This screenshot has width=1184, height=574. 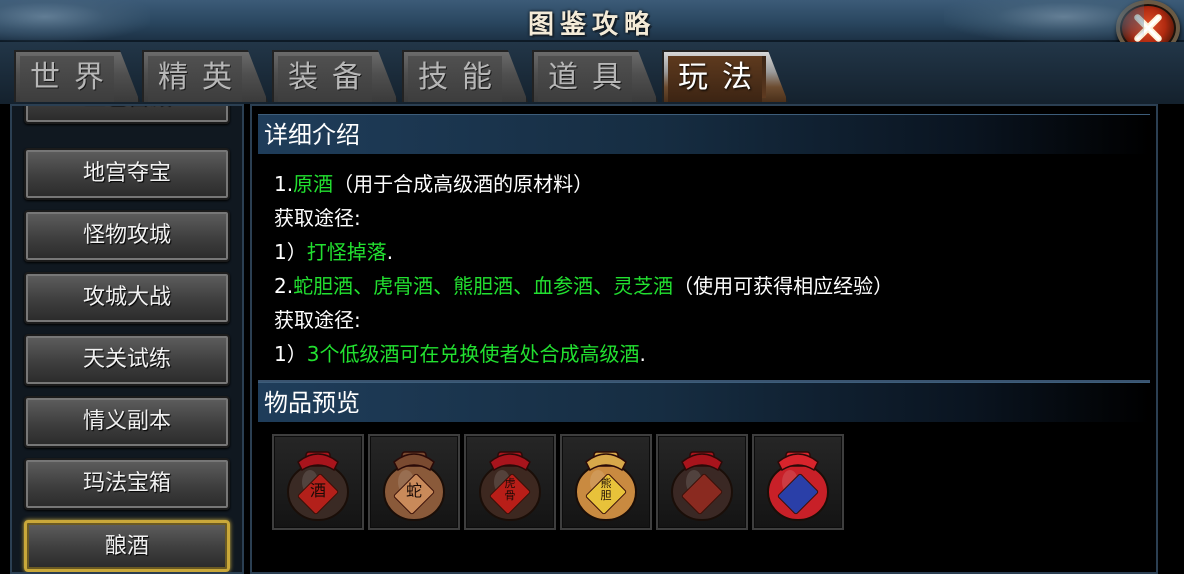 I want to click on preview-header: 物品预览, so click(x=704, y=402).